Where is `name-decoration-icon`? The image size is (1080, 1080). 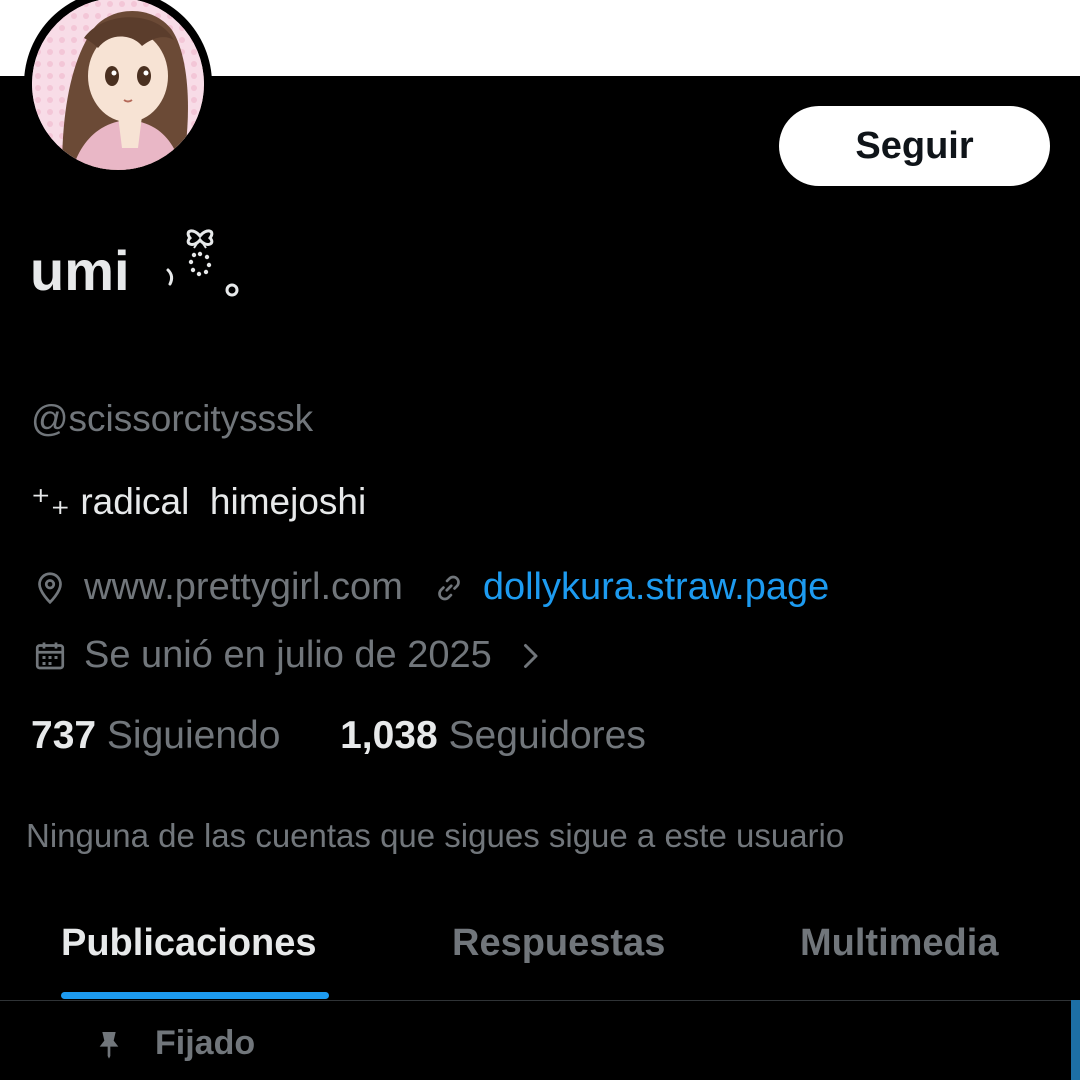 name-decoration-icon is located at coordinates (202, 263).